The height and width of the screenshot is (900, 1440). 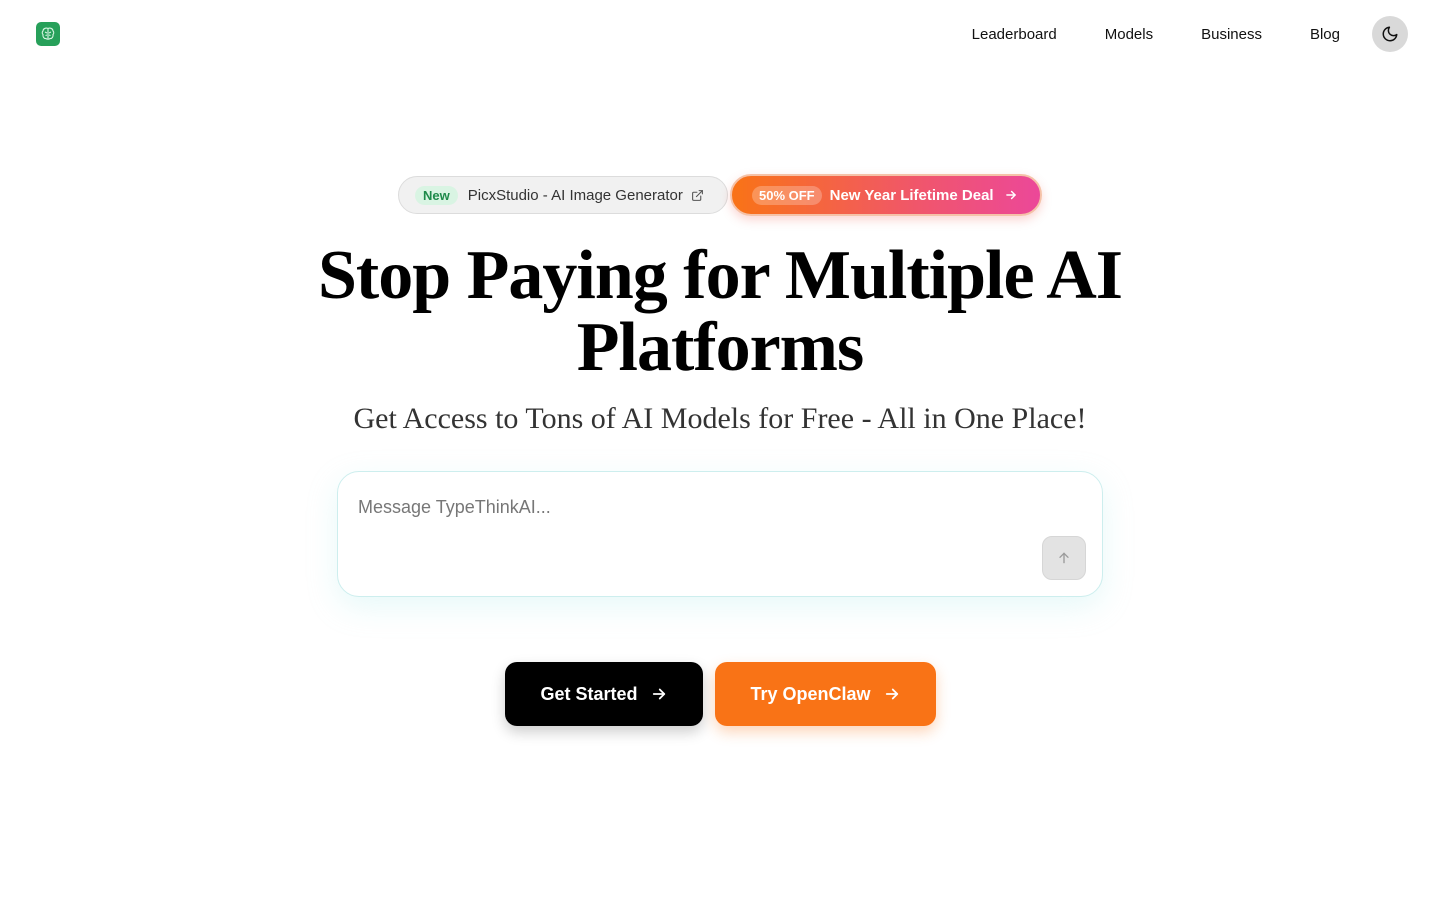 What do you see at coordinates (720, 34) in the screenshot?
I see `site-header: Leaderboard Models Business Blog` at bounding box center [720, 34].